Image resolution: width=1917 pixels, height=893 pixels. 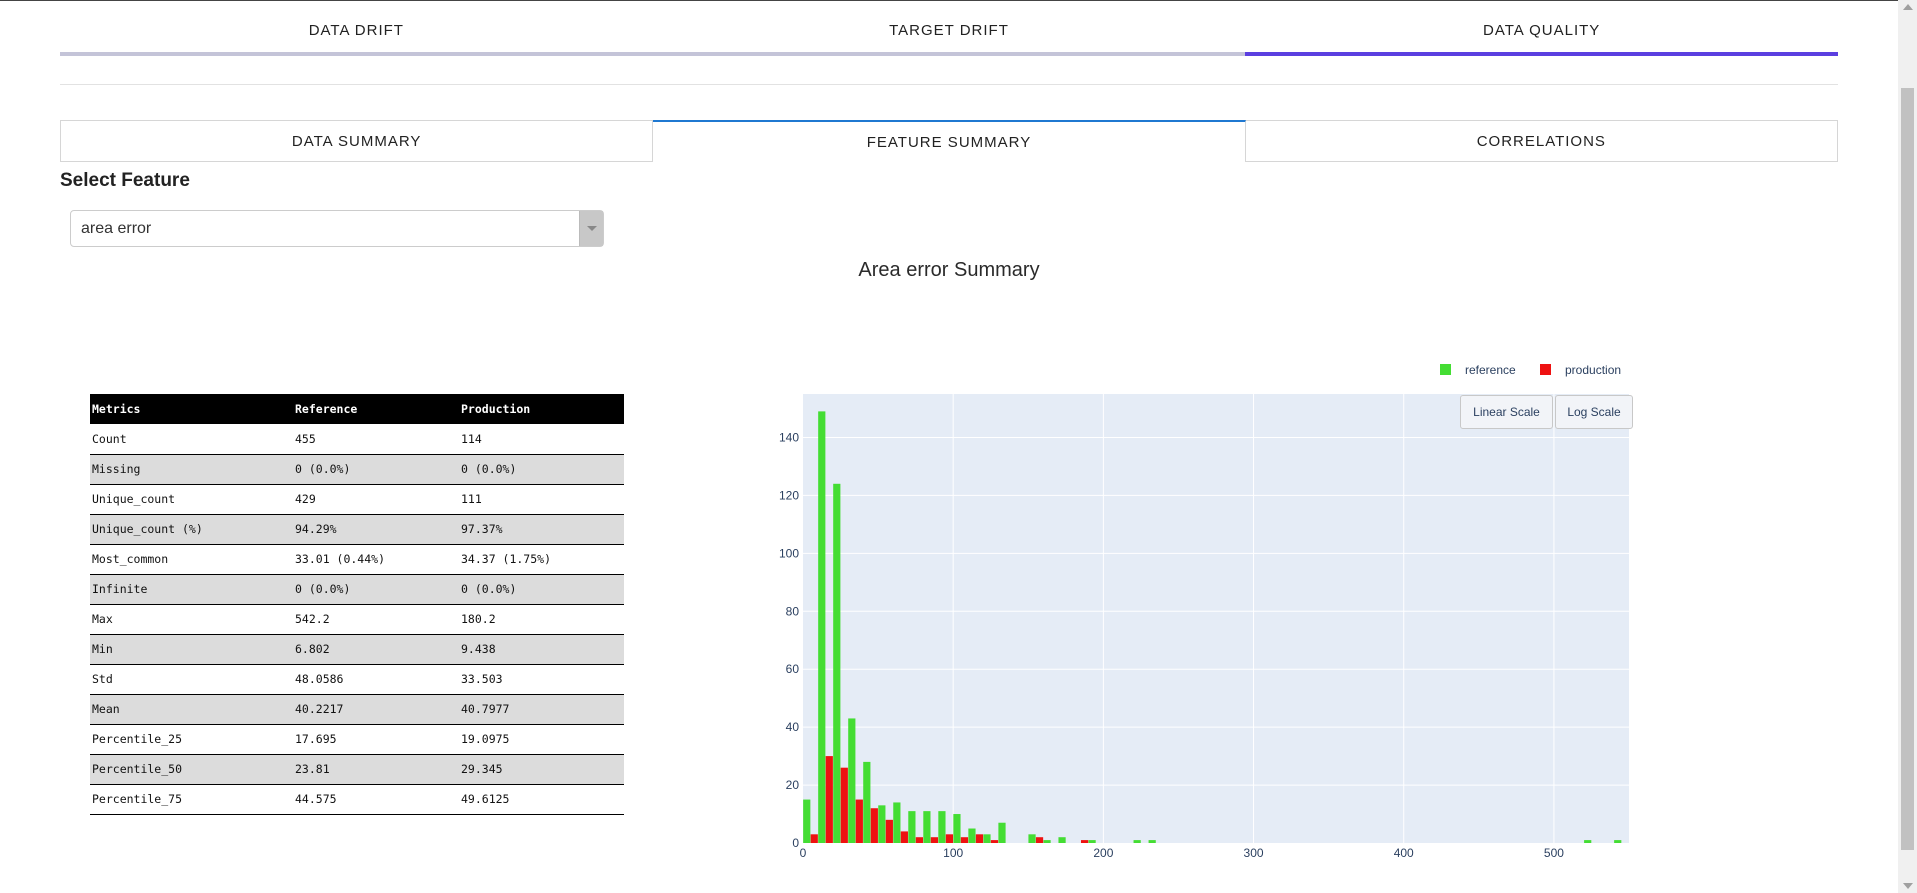 I want to click on production-value: 97.37%, so click(x=541, y=529).